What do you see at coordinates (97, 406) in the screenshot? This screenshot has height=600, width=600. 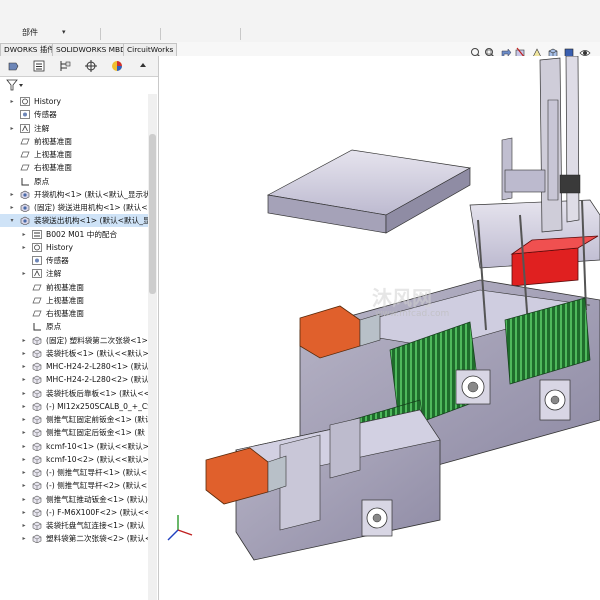 I see `tree-row-label: (-) MI12x250SCALB_0_+_CS` at bounding box center [97, 406].